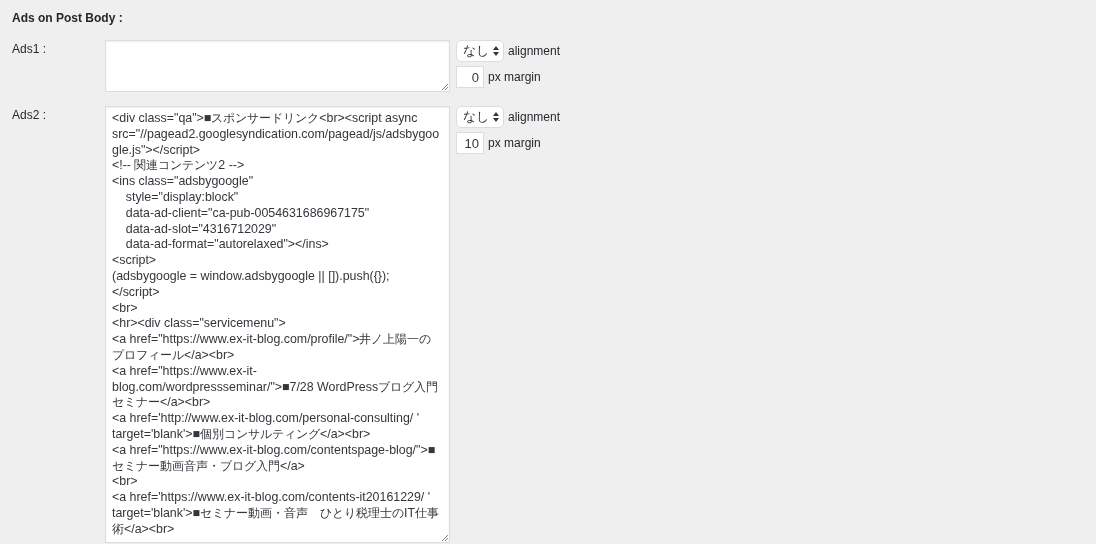  Describe the element at coordinates (30, 48) in the screenshot. I see `ad-label: Ads1 :` at that location.